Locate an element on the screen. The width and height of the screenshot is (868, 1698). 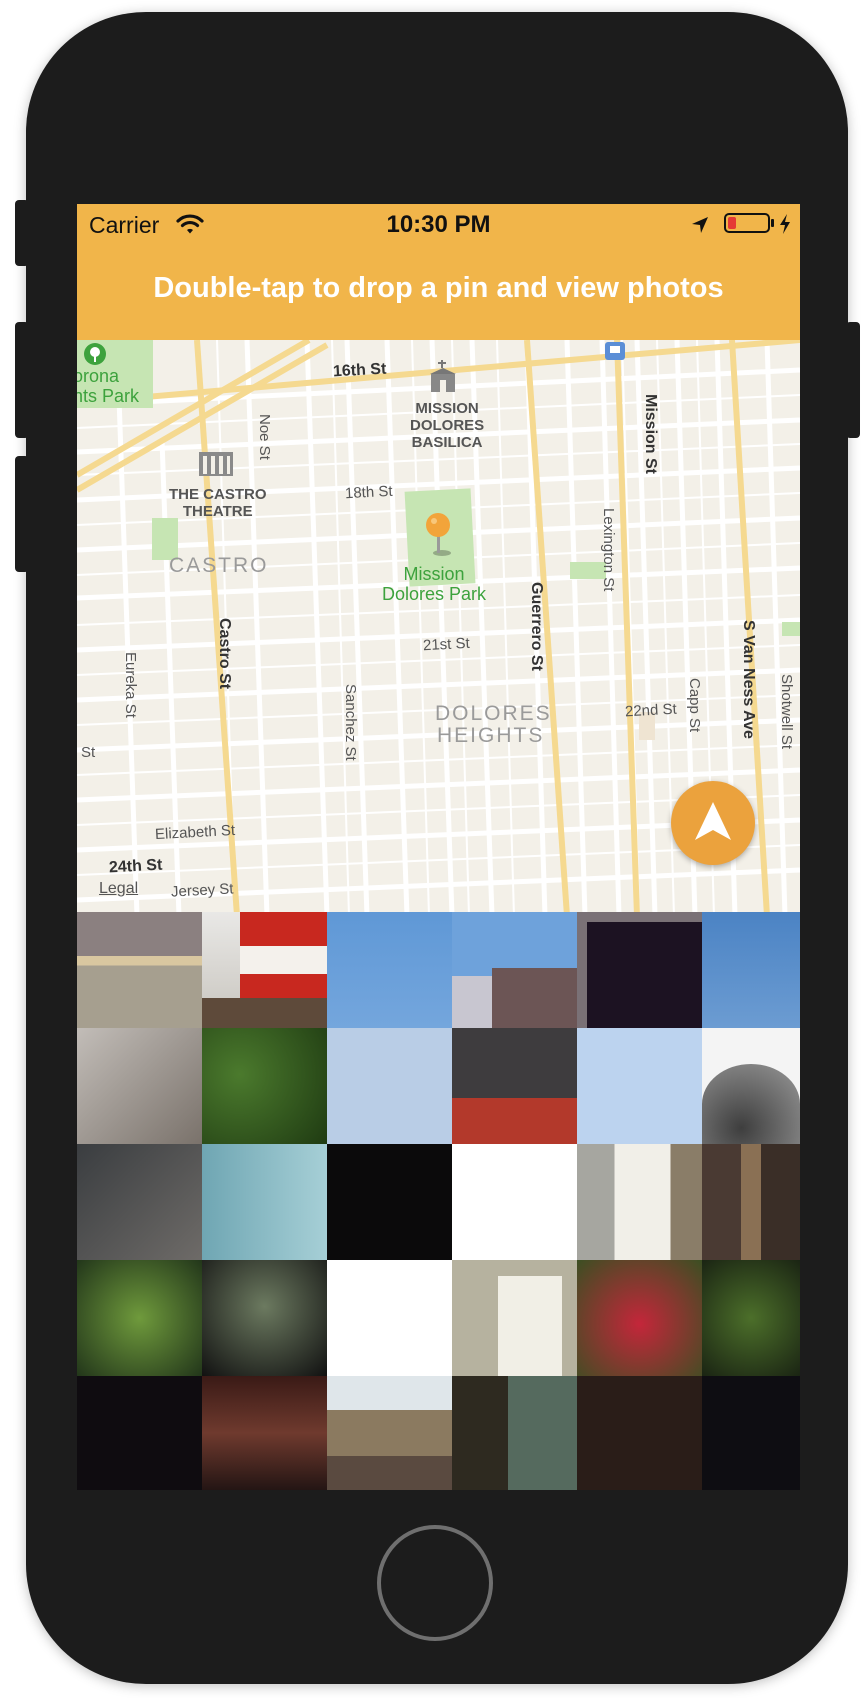
poi-line: DOLORES is located at coordinates (447, 425).